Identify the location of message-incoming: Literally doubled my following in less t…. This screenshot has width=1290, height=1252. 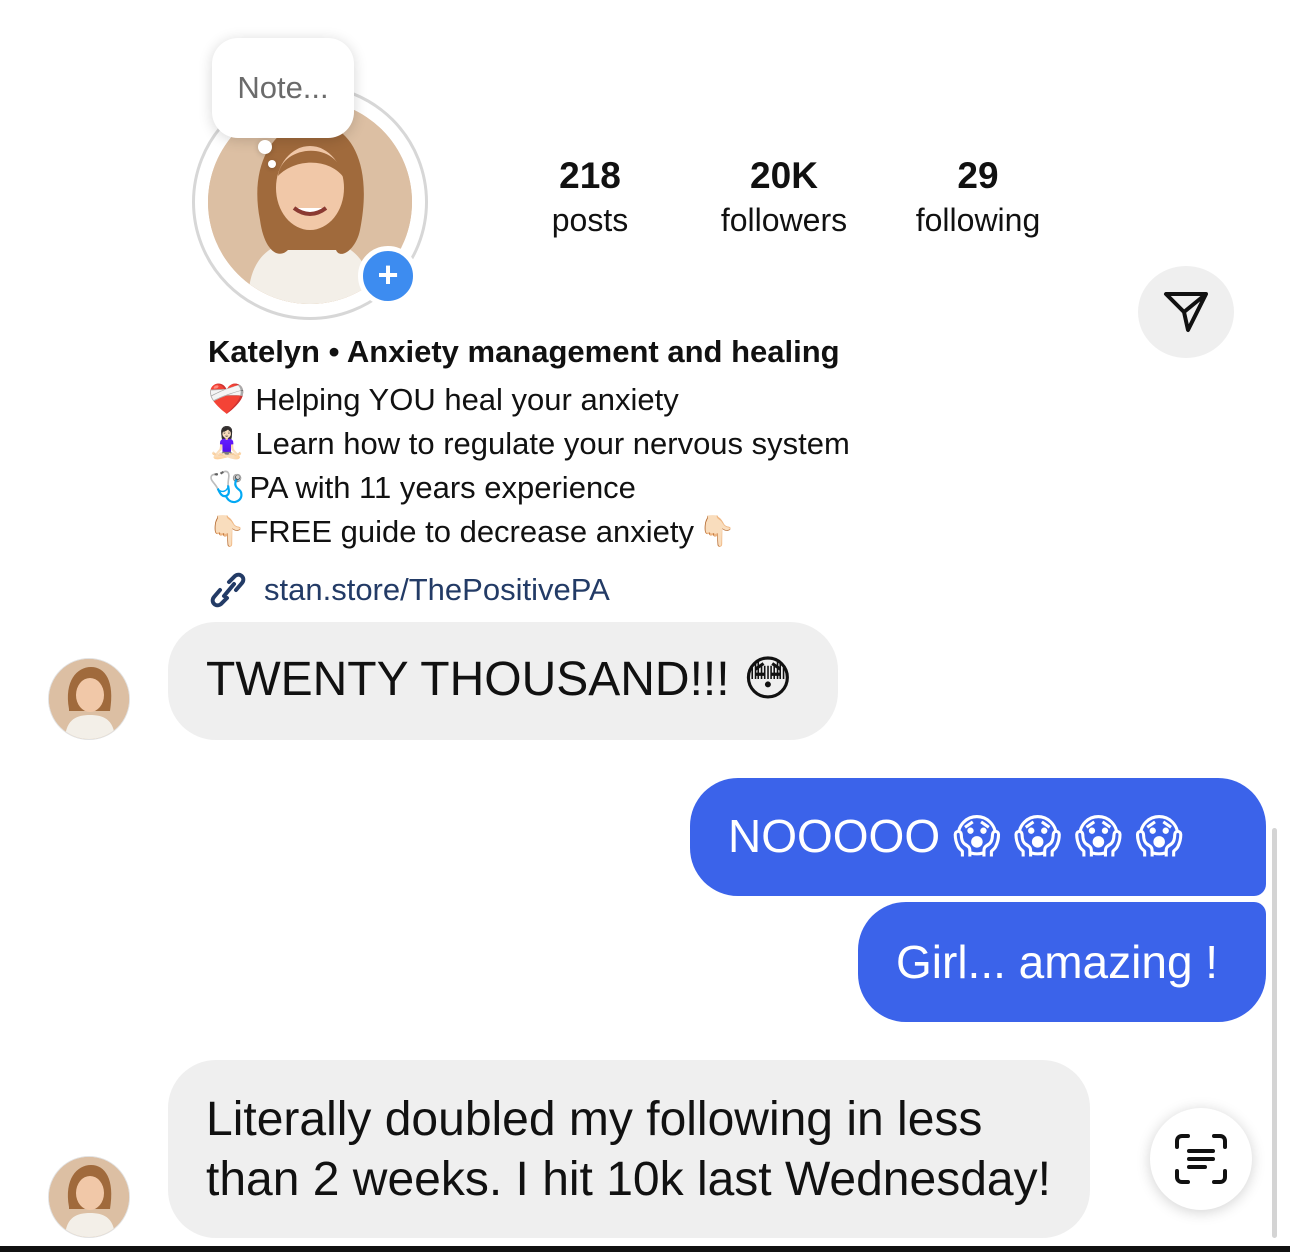
(629, 1149).